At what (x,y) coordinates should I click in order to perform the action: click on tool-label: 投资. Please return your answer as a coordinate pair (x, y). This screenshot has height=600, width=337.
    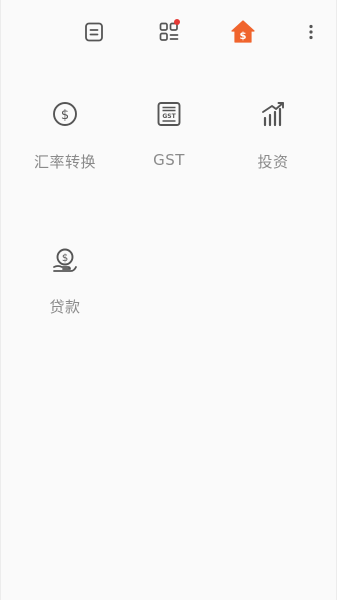
    Looking at the image, I should click on (273, 162).